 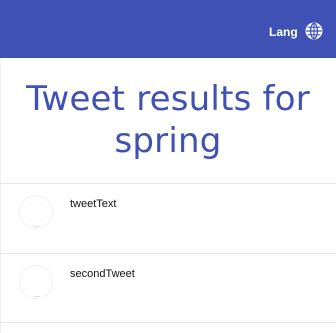 I want to click on globe-icon, so click(x=314, y=31).